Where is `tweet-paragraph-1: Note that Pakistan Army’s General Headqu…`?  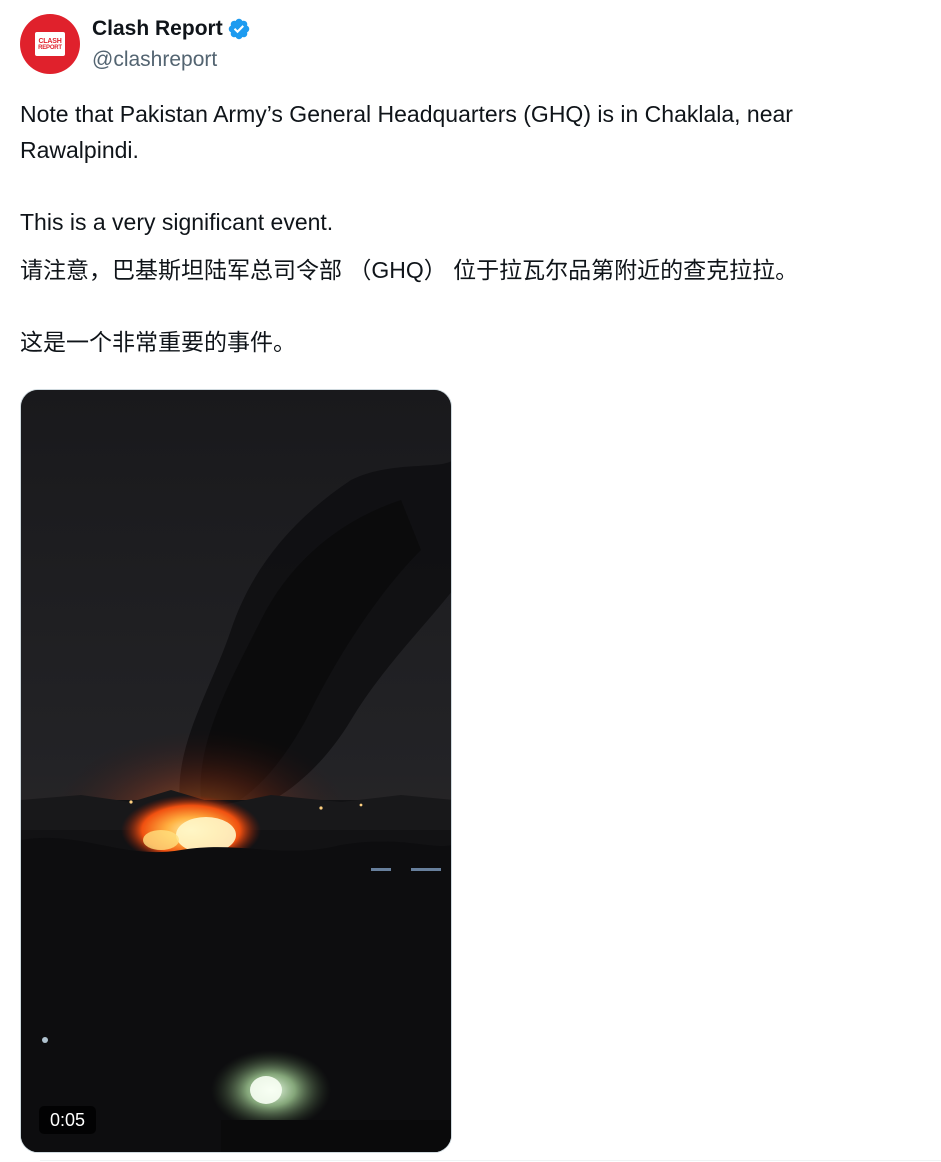 tweet-paragraph-1: Note that Pakistan Army’s General Headqu… is located at coordinates (406, 132).